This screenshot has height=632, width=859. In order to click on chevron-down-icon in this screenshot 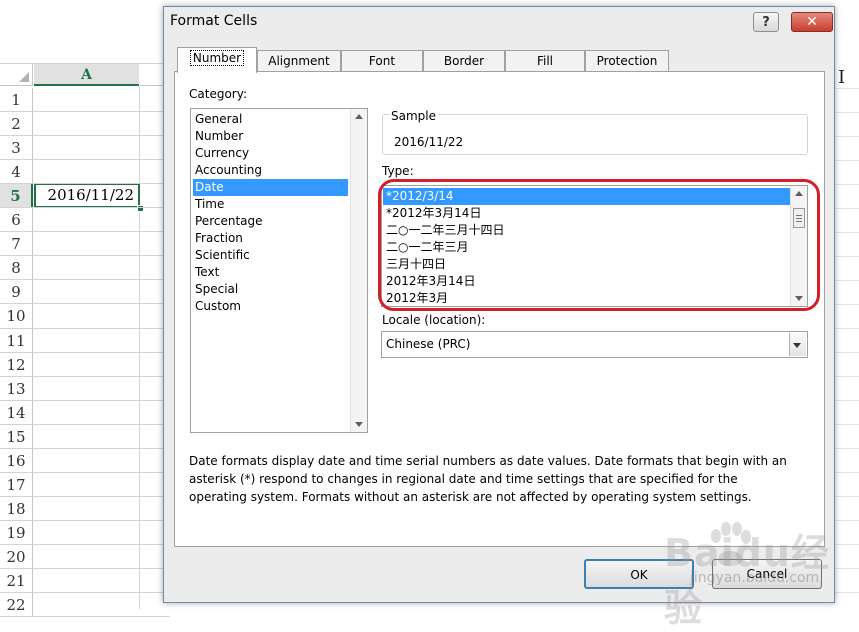, I will do `click(797, 345)`.